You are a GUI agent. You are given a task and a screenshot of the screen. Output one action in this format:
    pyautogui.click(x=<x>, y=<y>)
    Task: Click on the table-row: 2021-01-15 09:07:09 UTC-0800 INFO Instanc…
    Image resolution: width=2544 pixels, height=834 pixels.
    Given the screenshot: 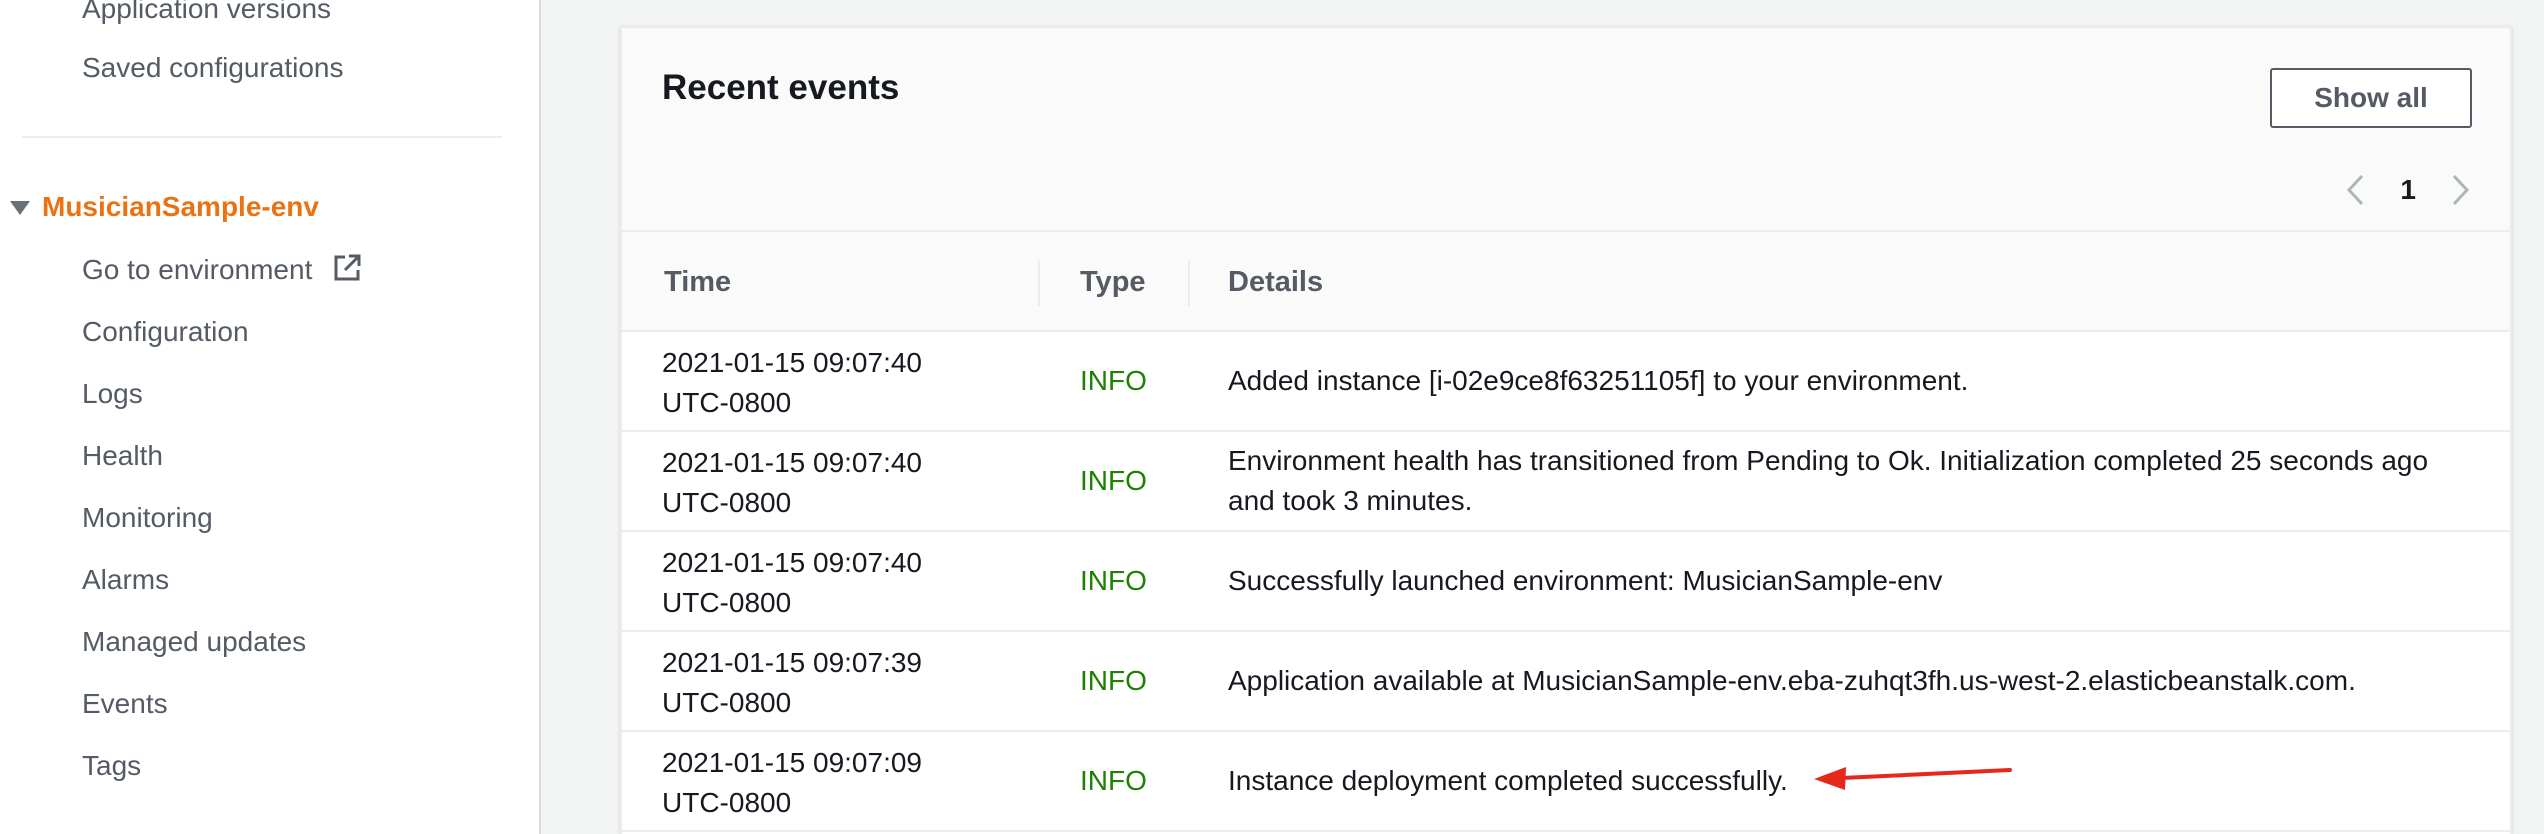 What is the action you would take?
    pyautogui.click(x=1566, y=782)
    